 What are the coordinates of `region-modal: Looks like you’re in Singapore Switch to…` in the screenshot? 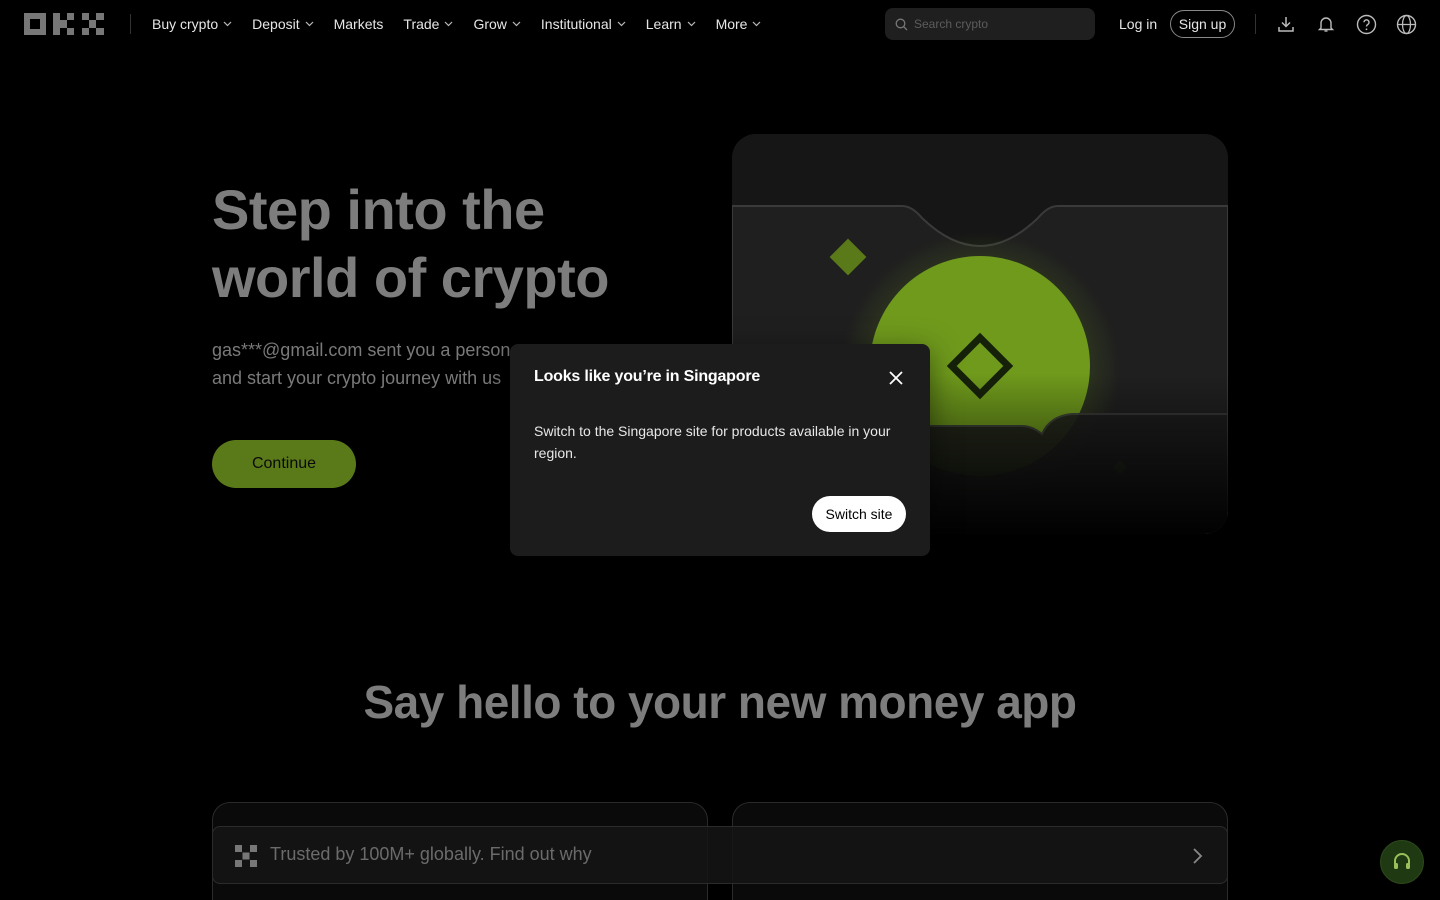 It's located at (720, 450).